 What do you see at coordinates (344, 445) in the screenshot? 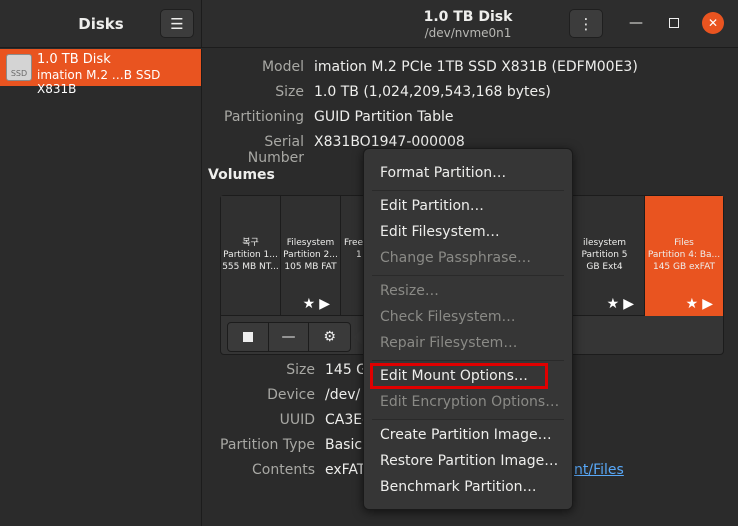
I see `partition-type-value: Basic` at bounding box center [344, 445].